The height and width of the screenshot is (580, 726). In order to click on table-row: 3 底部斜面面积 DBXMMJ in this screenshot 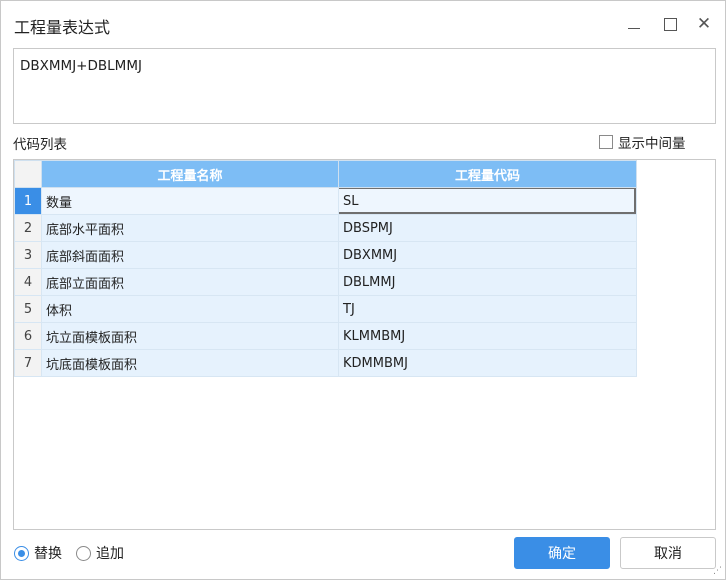, I will do `click(325, 255)`.